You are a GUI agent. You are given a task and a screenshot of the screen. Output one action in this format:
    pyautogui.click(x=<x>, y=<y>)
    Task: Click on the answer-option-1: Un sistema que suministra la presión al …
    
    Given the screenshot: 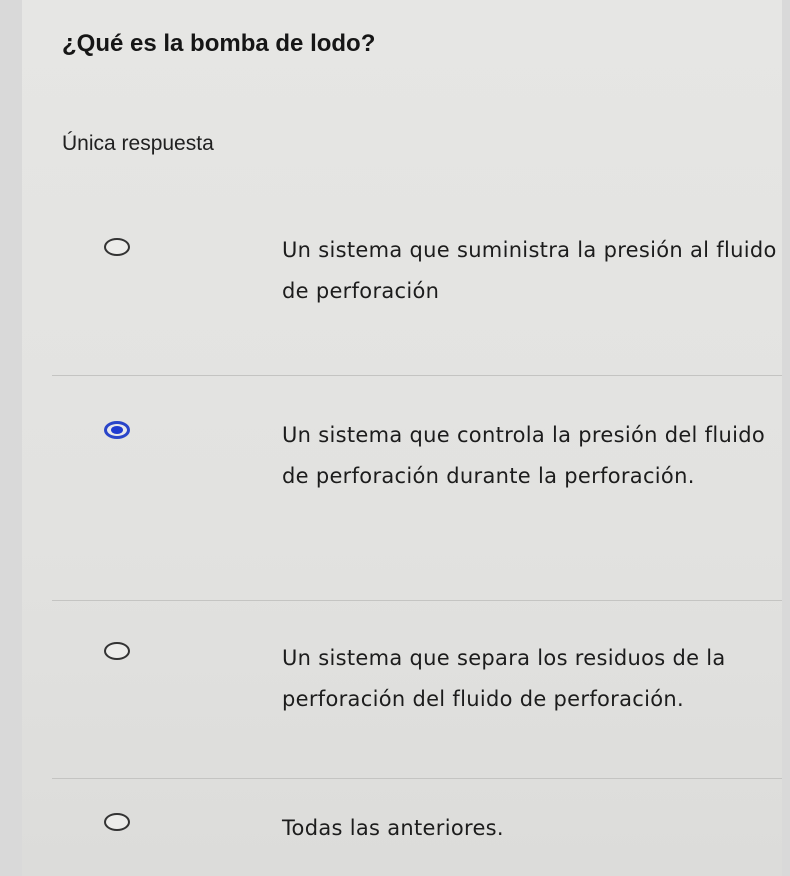 What is the action you would take?
    pyautogui.click(x=421, y=300)
    